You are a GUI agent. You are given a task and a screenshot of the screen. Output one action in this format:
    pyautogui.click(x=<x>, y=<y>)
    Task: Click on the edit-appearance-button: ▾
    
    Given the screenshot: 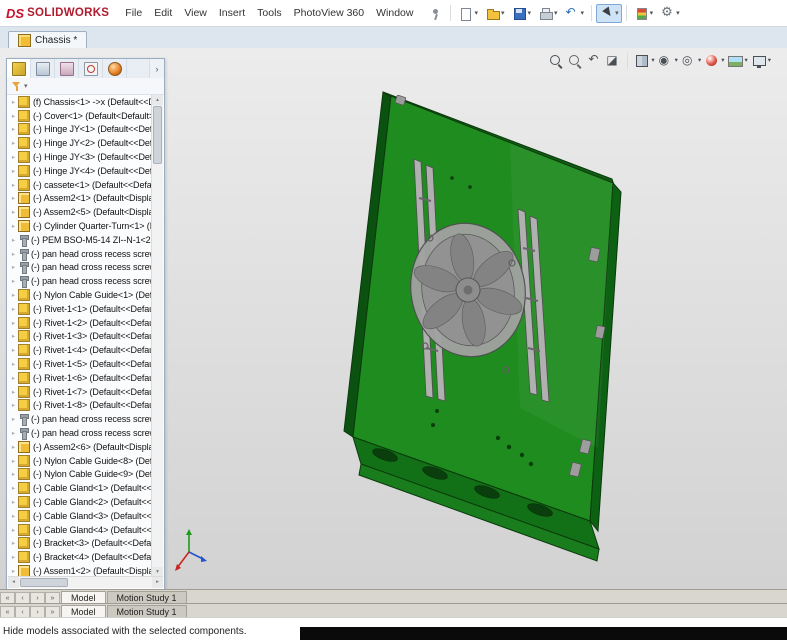 What is the action you would take?
    pyautogui.click(x=714, y=61)
    